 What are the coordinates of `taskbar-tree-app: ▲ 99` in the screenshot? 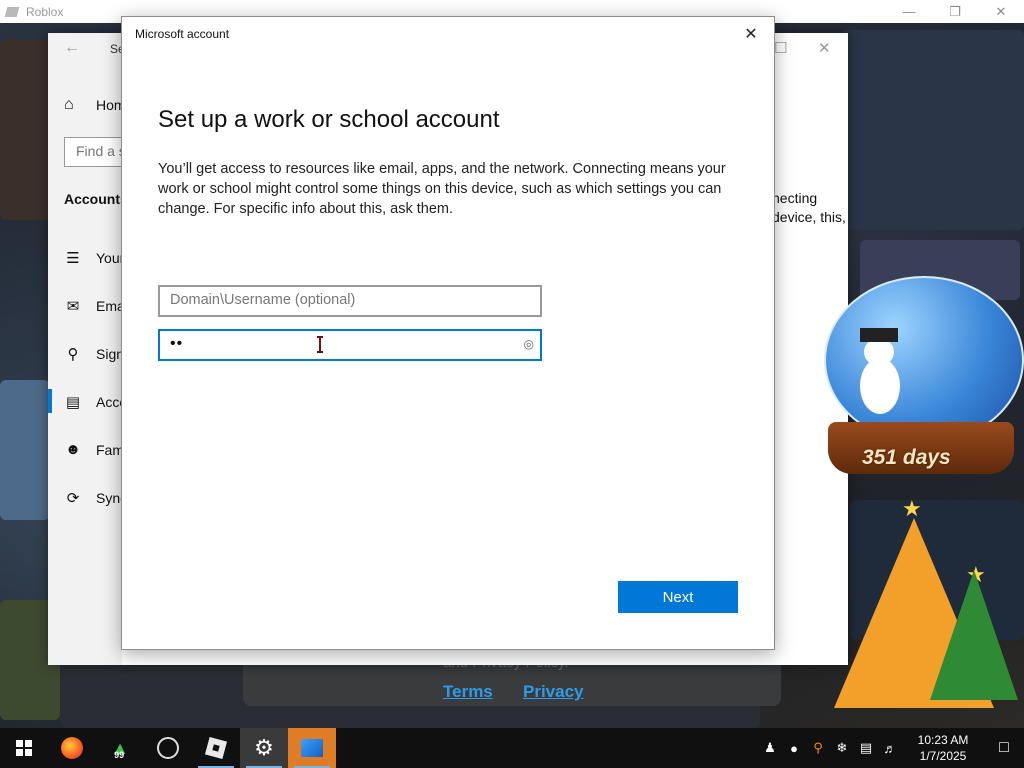 It's located at (120, 748).